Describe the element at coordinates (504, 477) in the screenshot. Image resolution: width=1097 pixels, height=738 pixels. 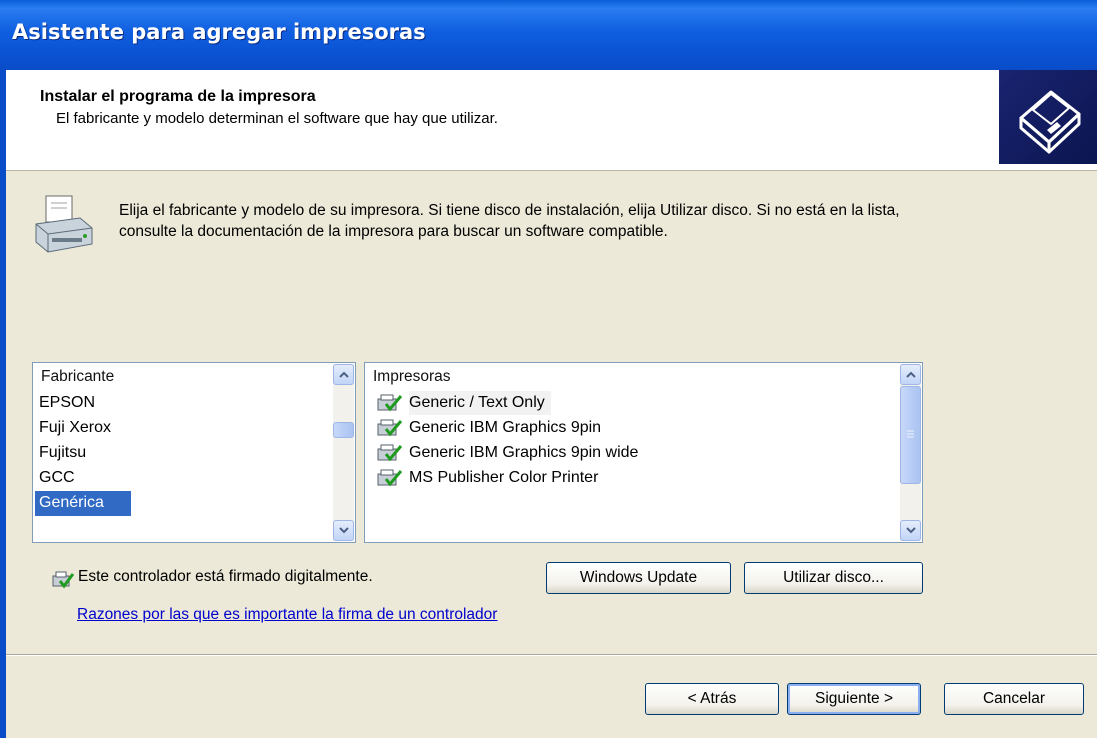
I see `printer-item-label: MS Publisher Color Printer` at that location.